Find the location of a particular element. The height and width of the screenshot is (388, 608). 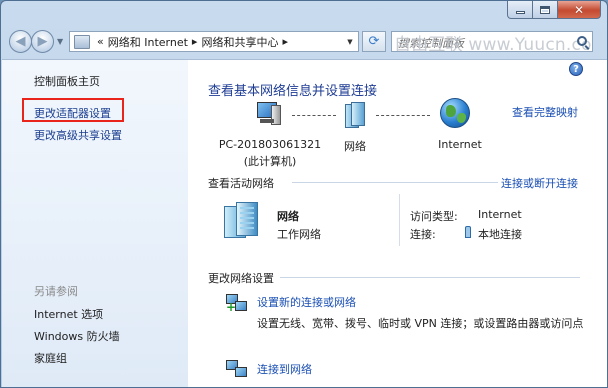

breadcrumb-sharing-center: 网络和共享中心 is located at coordinates (239, 42).